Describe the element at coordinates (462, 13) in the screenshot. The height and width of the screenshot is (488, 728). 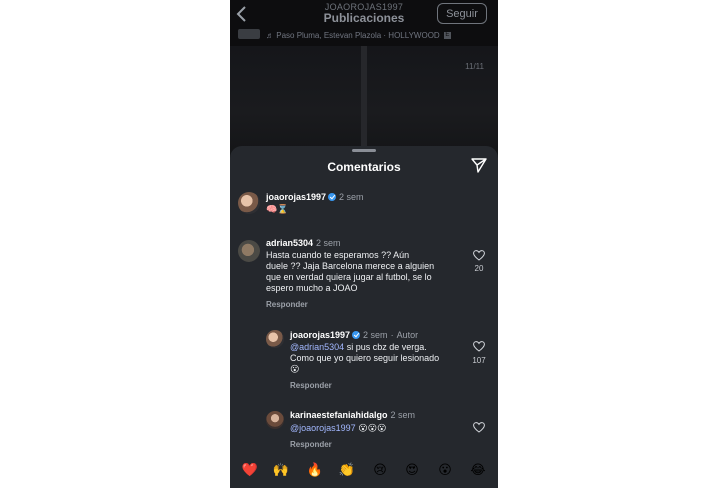
I see `follow-button: Seguir` at that location.